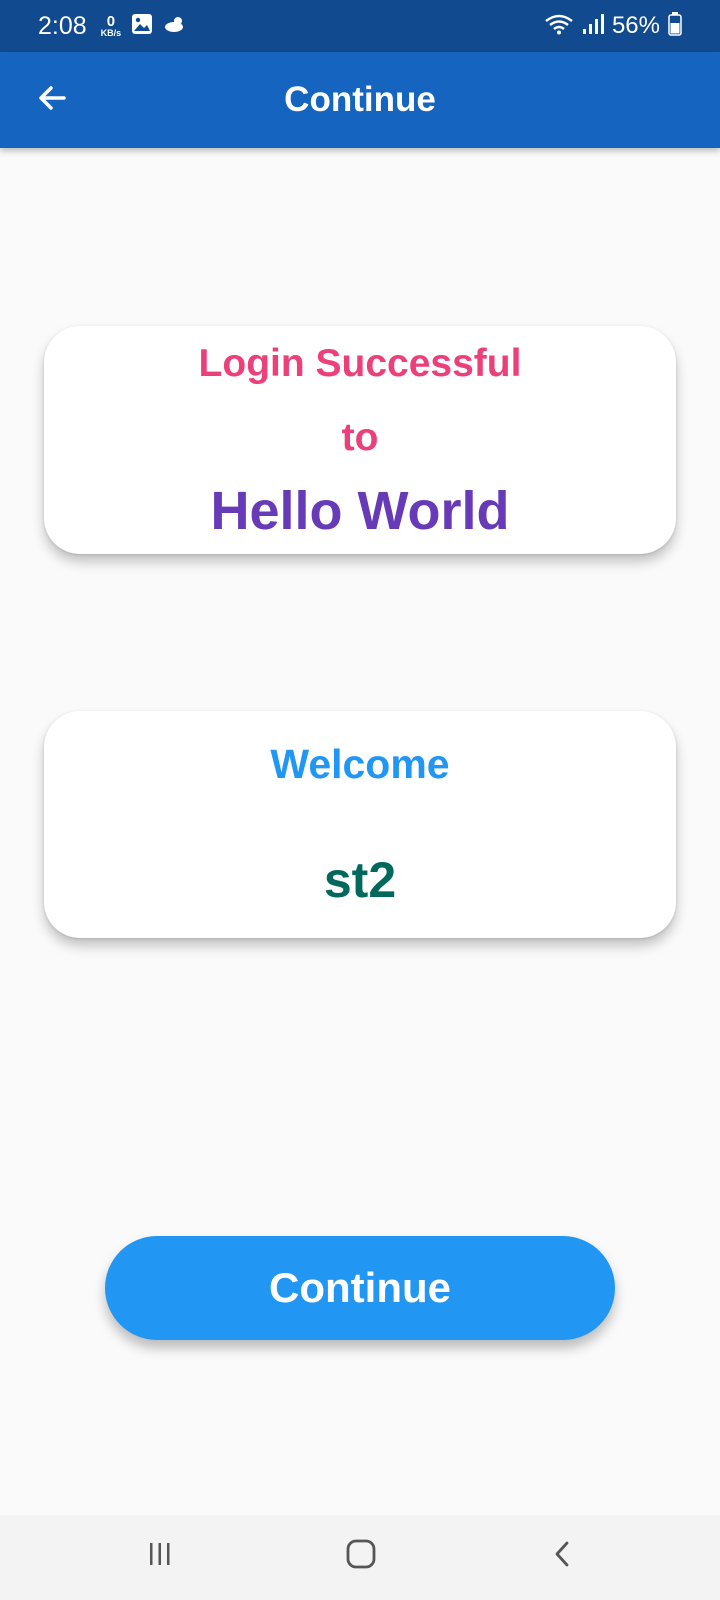  I want to click on battery-icon, so click(675, 26).